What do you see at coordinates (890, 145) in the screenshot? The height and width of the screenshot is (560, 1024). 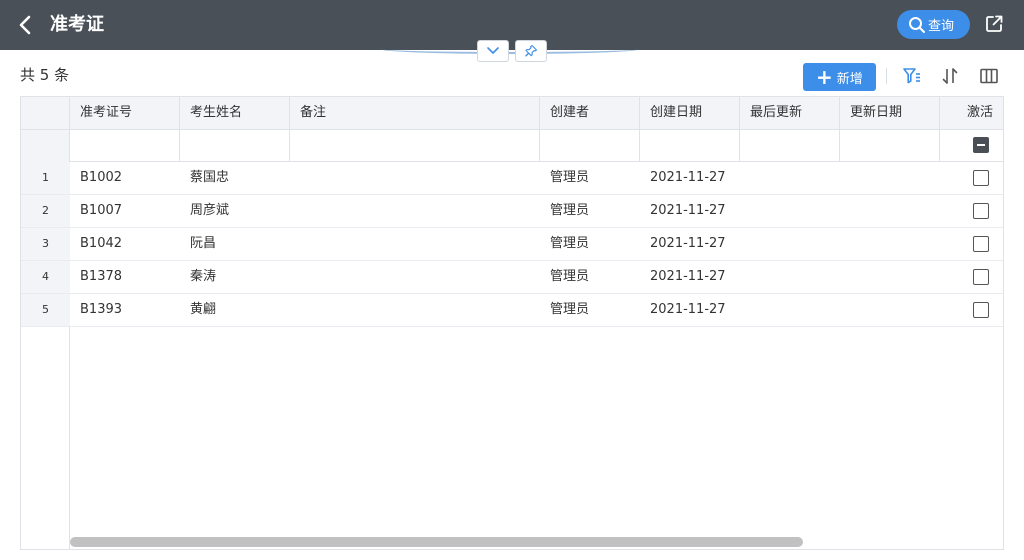 I see `filter-cell-updated-date` at bounding box center [890, 145].